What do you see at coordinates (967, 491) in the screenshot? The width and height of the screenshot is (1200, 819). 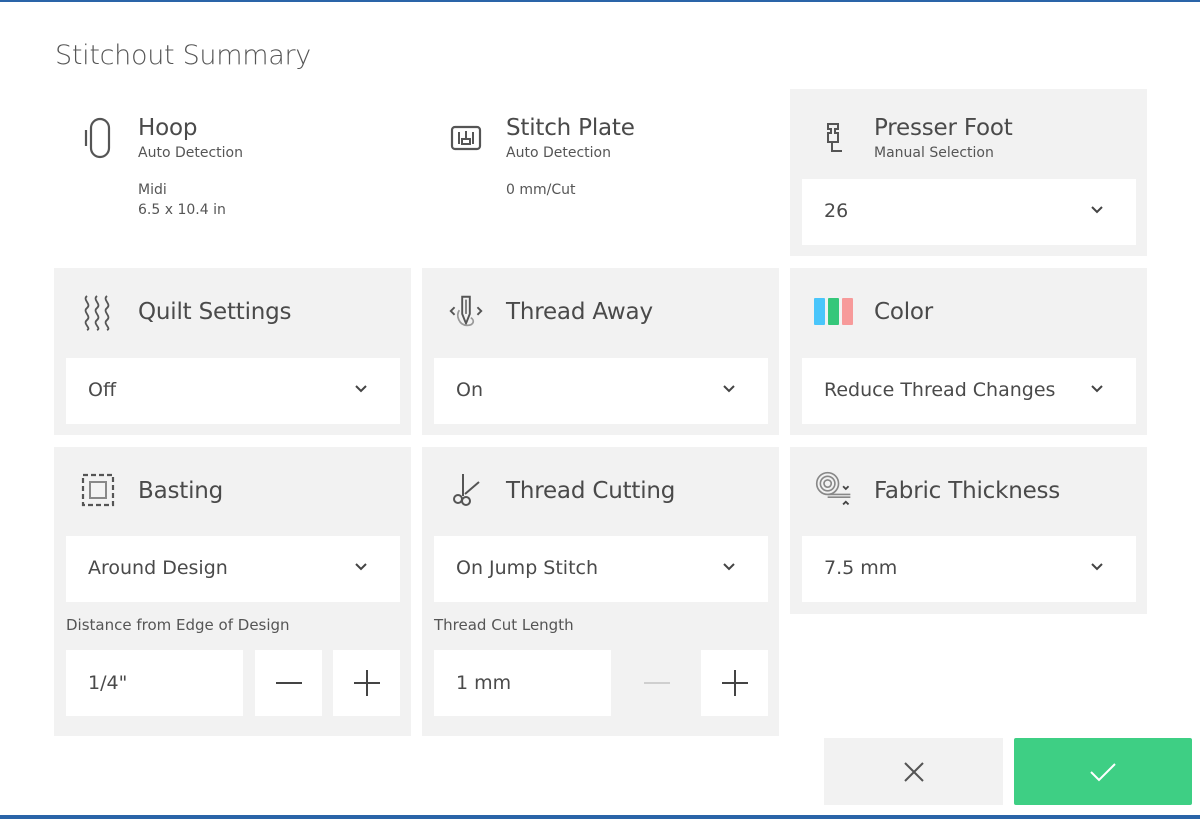 I see `fabric-thickness-title: Fabric Thickness` at bounding box center [967, 491].